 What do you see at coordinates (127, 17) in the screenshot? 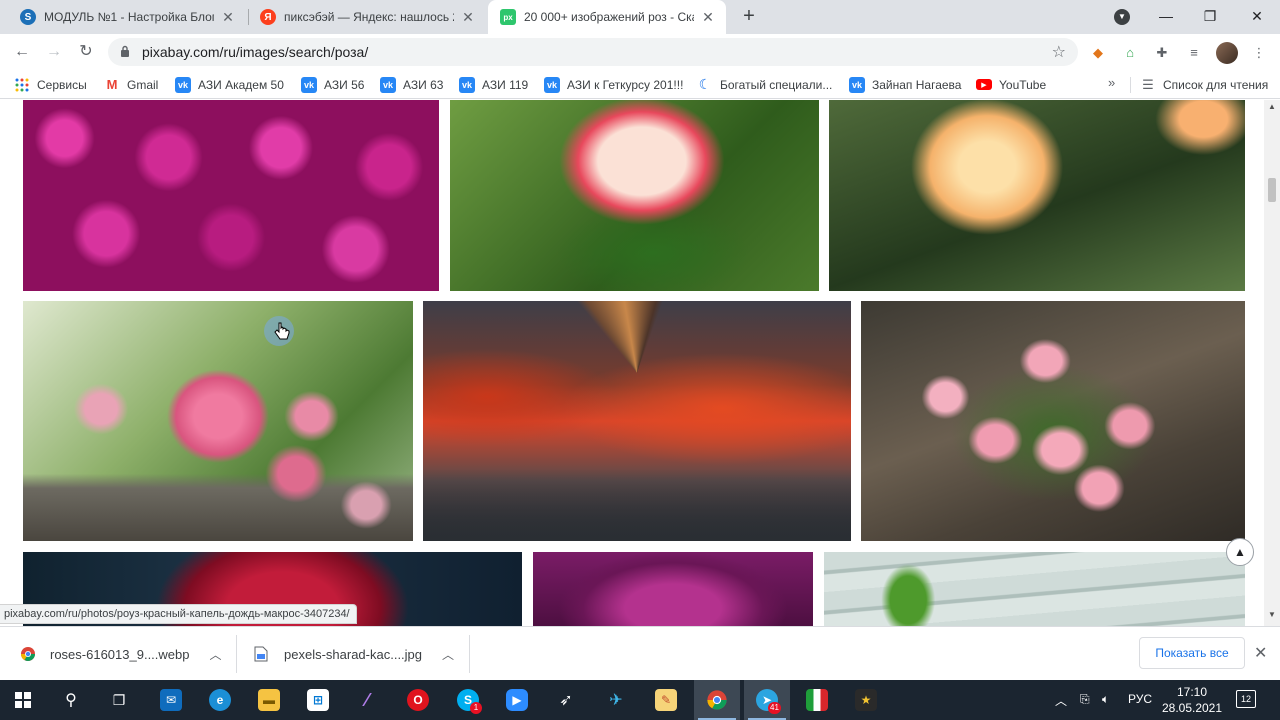
I see `tab-wordpress: S МОДУЛЬ №1 - Настройка Блога ✕` at bounding box center [127, 17].